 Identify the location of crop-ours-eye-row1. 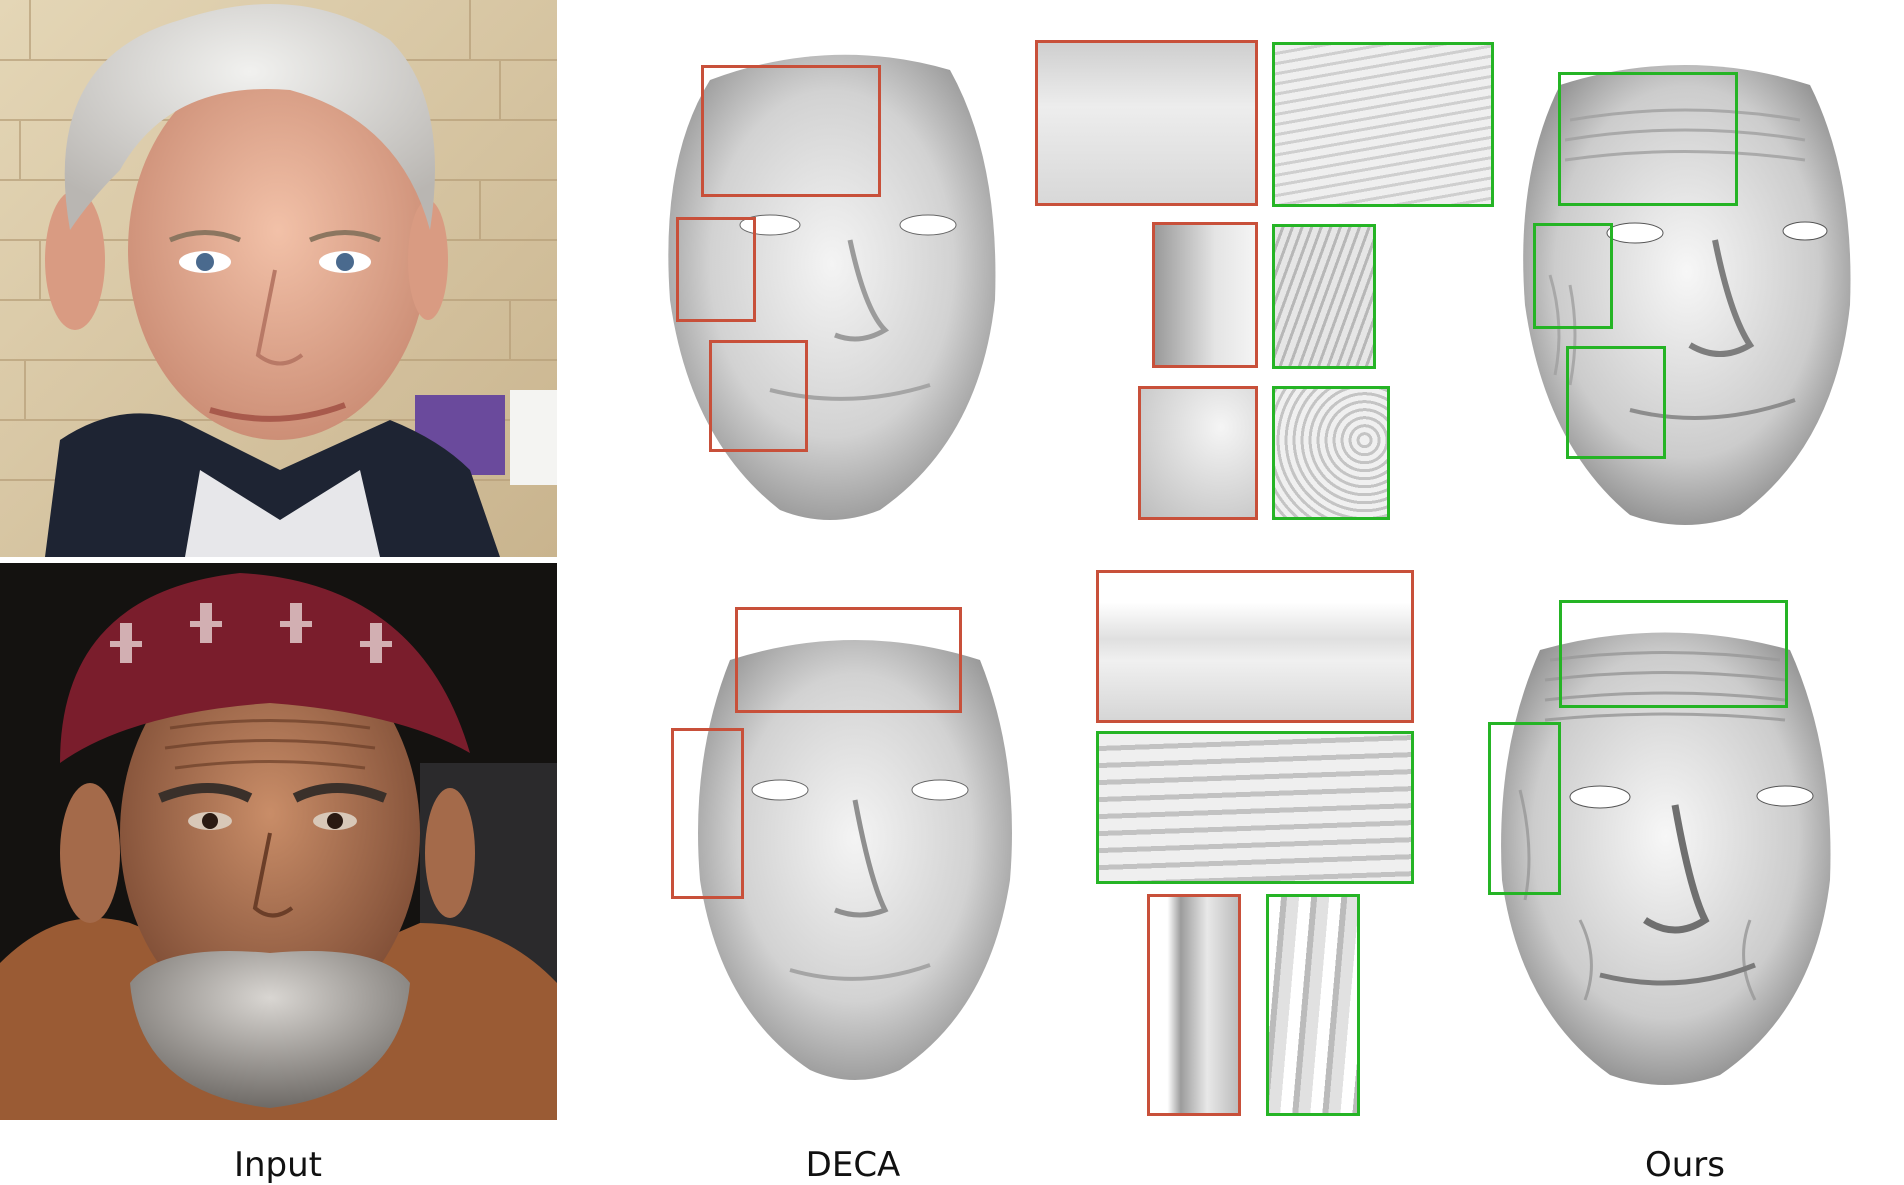
(1324, 296).